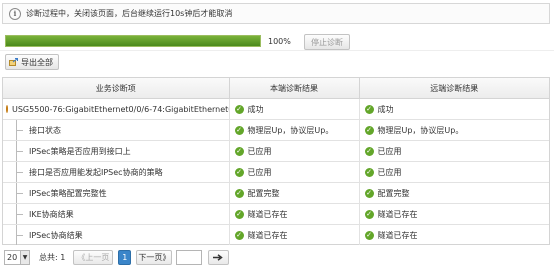 This screenshot has width=554, height=278. What do you see at coordinates (154, 257) in the screenshot?
I see `next-page-button: 下一页》` at bounding box center [154, 257].